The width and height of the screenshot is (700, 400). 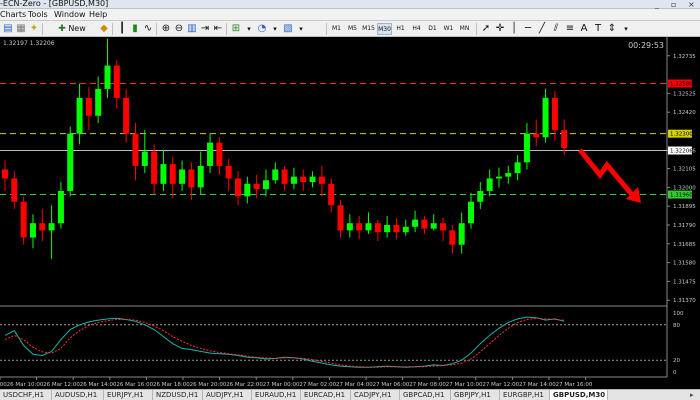 What do you see at coordinates (128, 395) in the screenshot?
I see `tab-eurjpy-h1: EURJPY,H1` at bounding box center [128, 395].